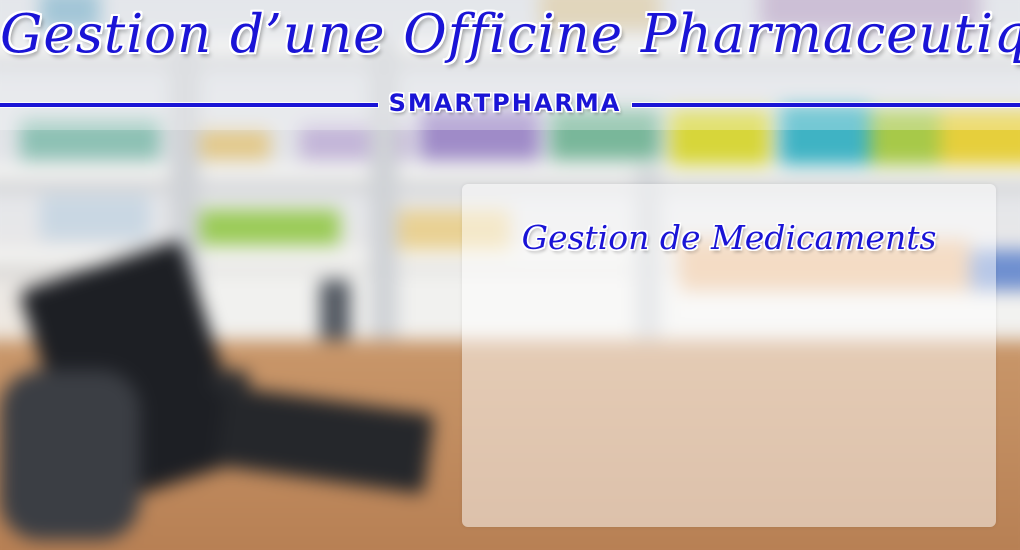  What do you see at coordinates (510, 34) in the screenshot?
I see `page-title: Gestion d’une Officine Pharmaceutique` at bounding box center [510, 34].